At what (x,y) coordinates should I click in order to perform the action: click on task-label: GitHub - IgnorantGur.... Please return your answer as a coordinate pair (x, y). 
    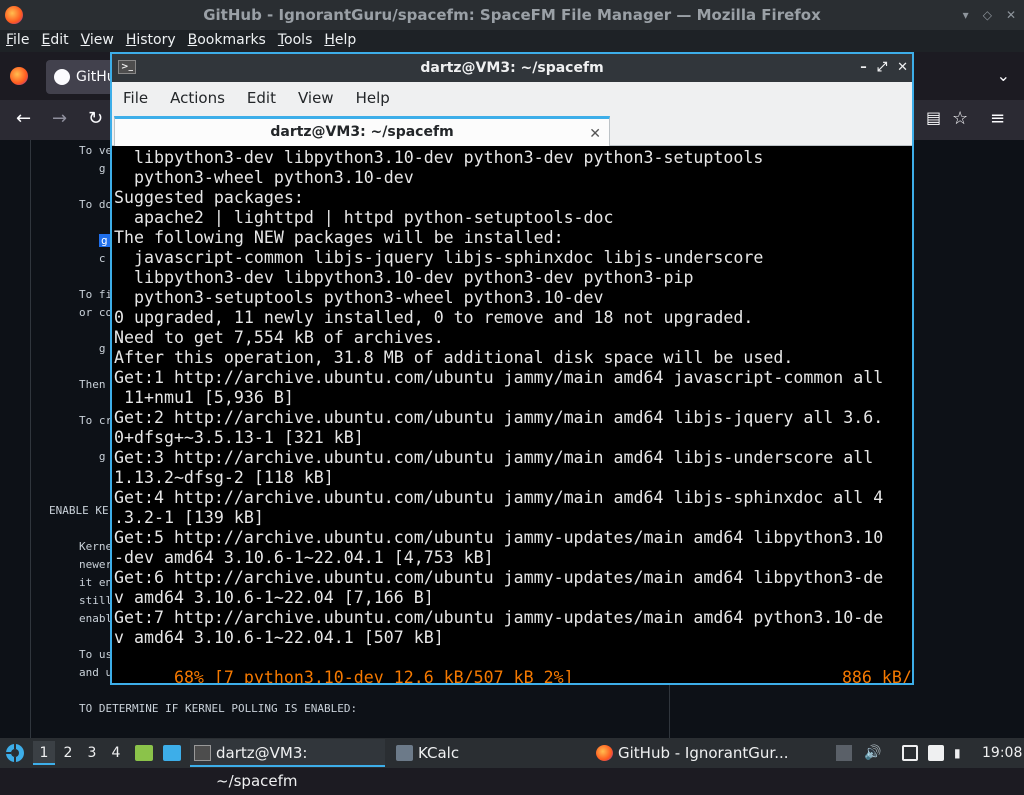
    Looking at the image, I should click on (703, 753).